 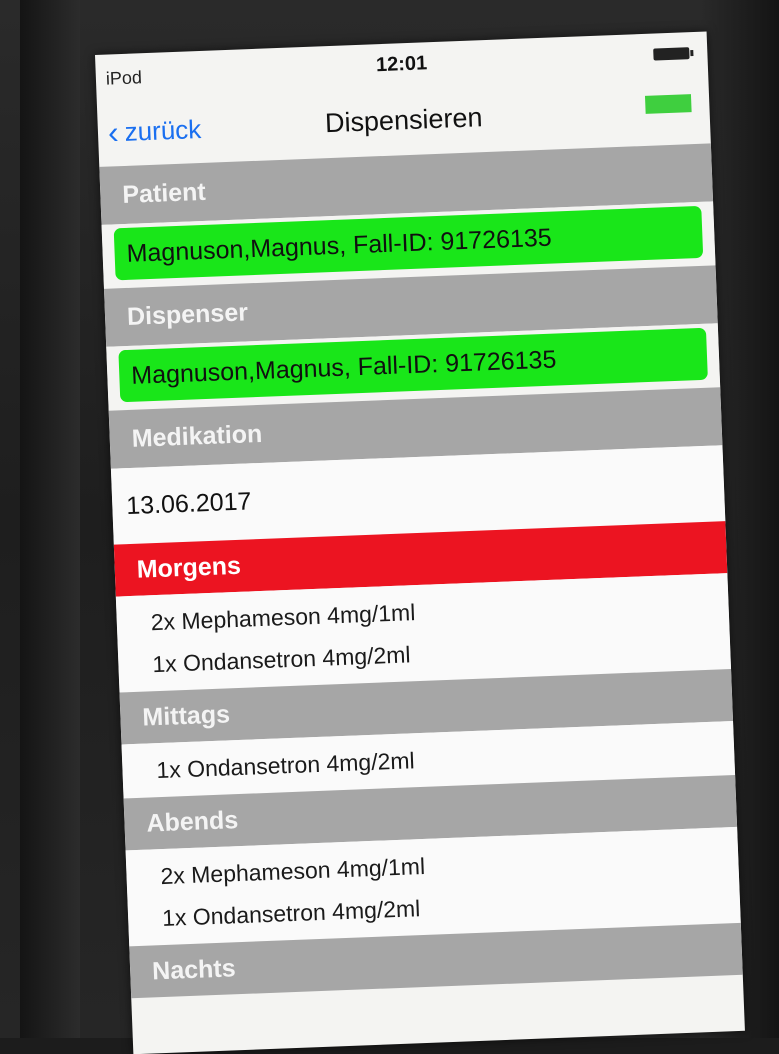 I want to click on device-bezel-left, so click(x=50, y=519).